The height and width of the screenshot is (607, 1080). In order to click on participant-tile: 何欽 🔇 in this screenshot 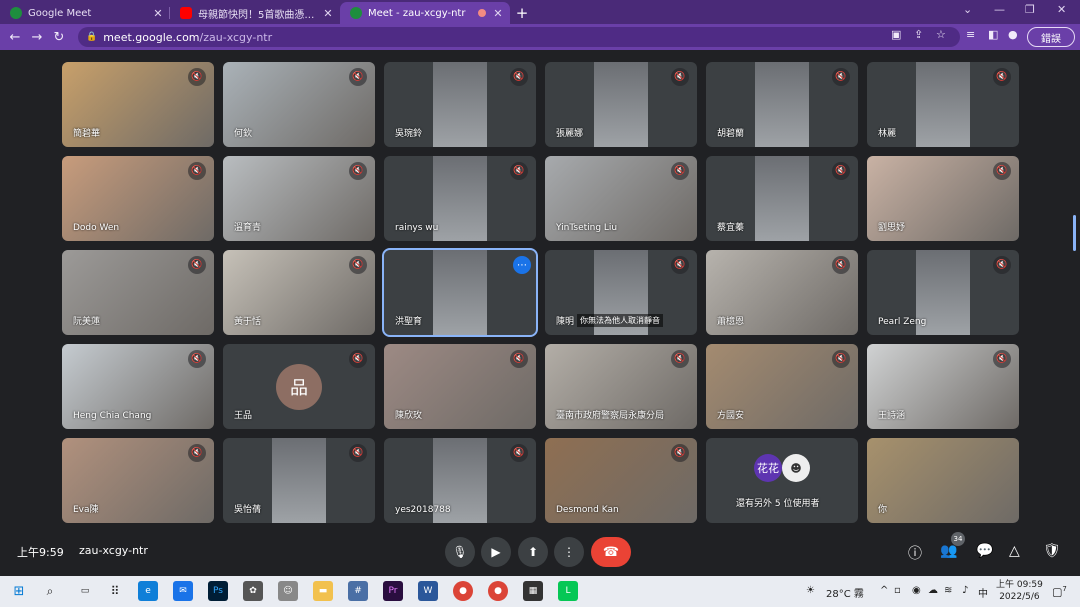, I will do `click(299, 104)`.